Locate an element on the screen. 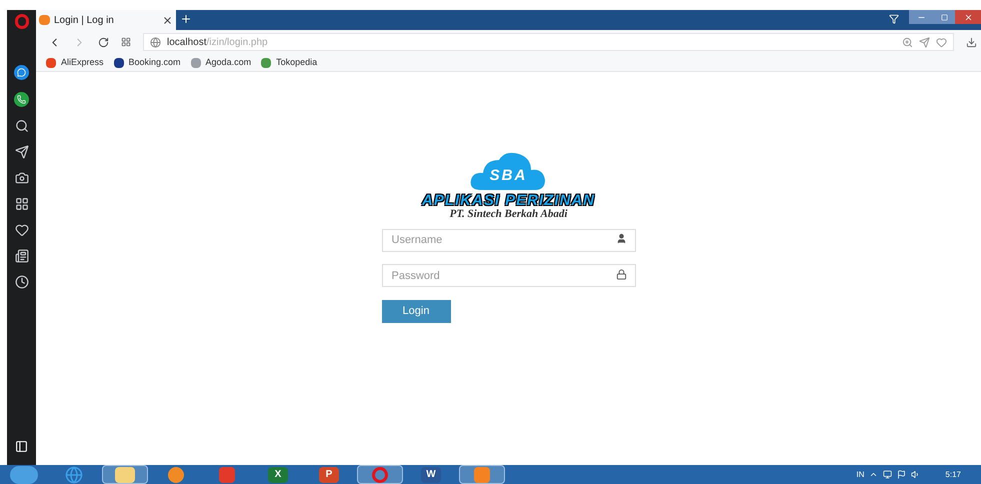  taskbar-app: P is located at coordinates (329, 474).